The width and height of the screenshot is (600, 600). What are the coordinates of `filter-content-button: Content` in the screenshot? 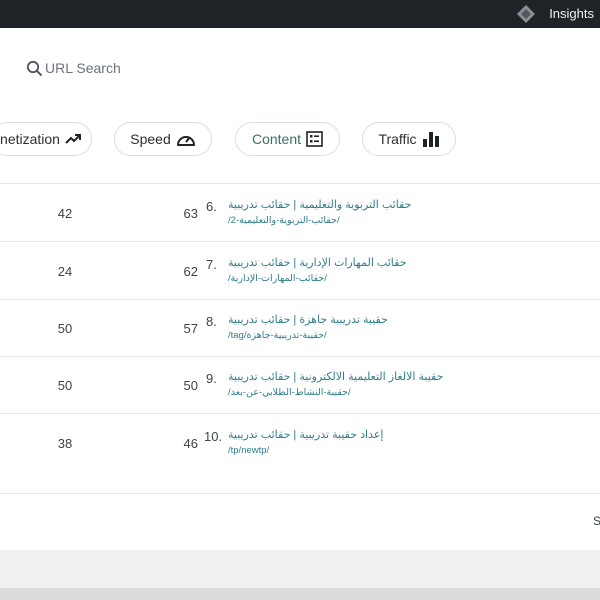 It's located at (287, 139).